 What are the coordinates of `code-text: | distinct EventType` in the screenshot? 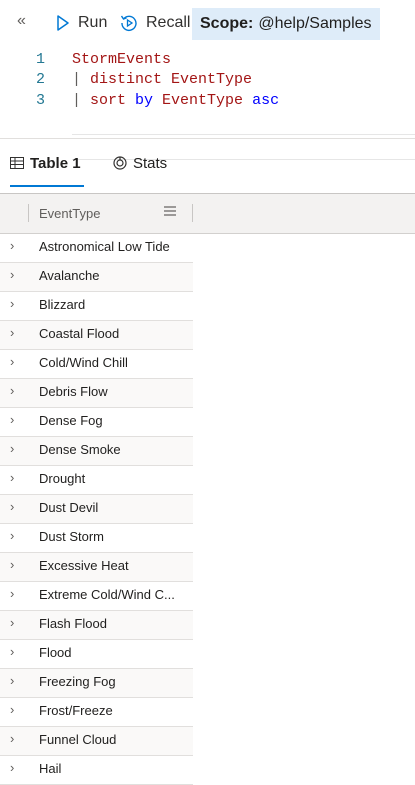 It's located at (162, 79).